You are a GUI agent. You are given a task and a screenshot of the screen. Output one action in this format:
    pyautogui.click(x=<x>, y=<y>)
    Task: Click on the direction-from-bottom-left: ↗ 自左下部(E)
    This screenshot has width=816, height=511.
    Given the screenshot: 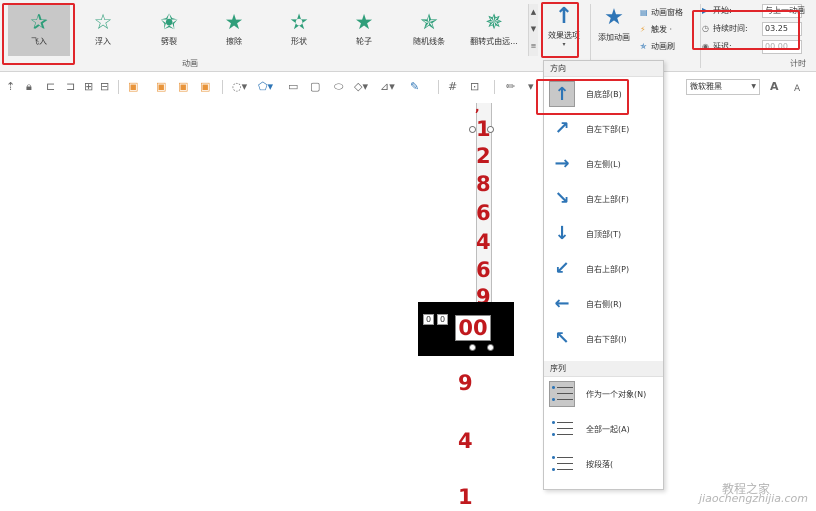 What is the action you would take?
    pyautogui.click(x=603, y=129)
    